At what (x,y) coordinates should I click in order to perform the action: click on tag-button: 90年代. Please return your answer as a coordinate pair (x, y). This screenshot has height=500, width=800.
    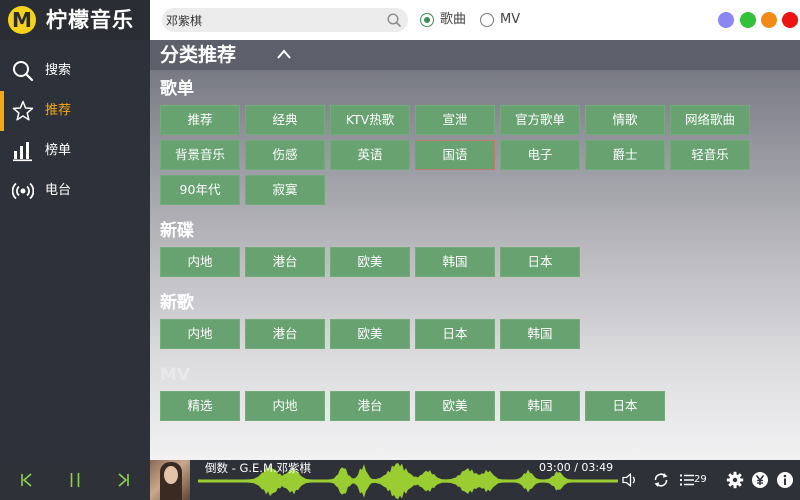
    Looking at the image, I should click on (200, 190).